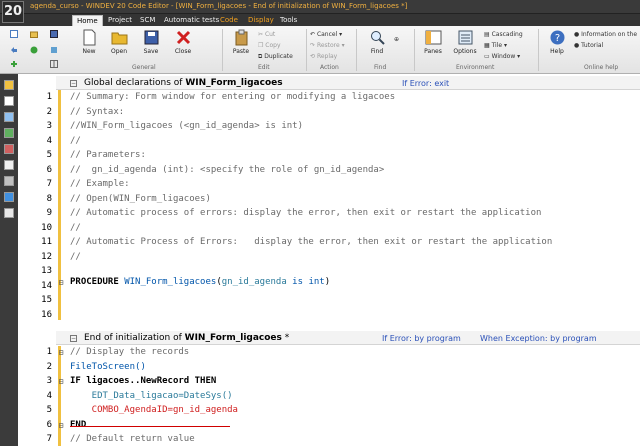 The height and width of the screenshot is (446, 640). Describe the element at coordinates (13, 12) in the screenshot. I see `windev-logo: 20` at that location.